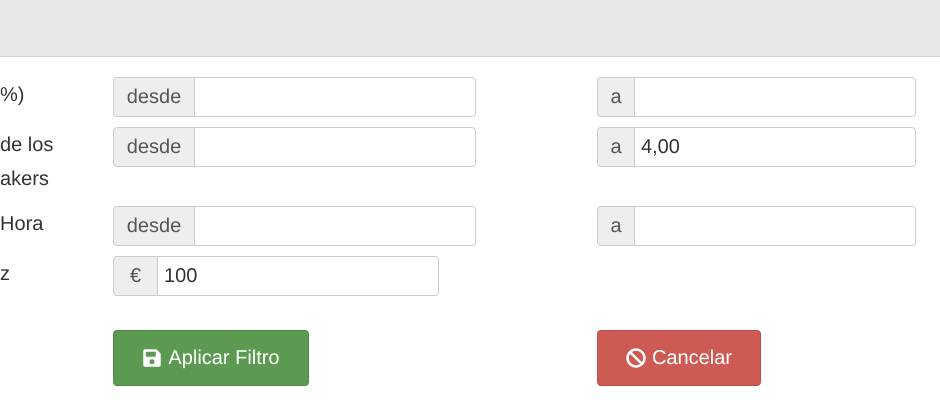 This screenshot has width=940, height=400. Describe the element at coordinates (22, 224) in the screenshot. I see `field-label: Hora` at that location.